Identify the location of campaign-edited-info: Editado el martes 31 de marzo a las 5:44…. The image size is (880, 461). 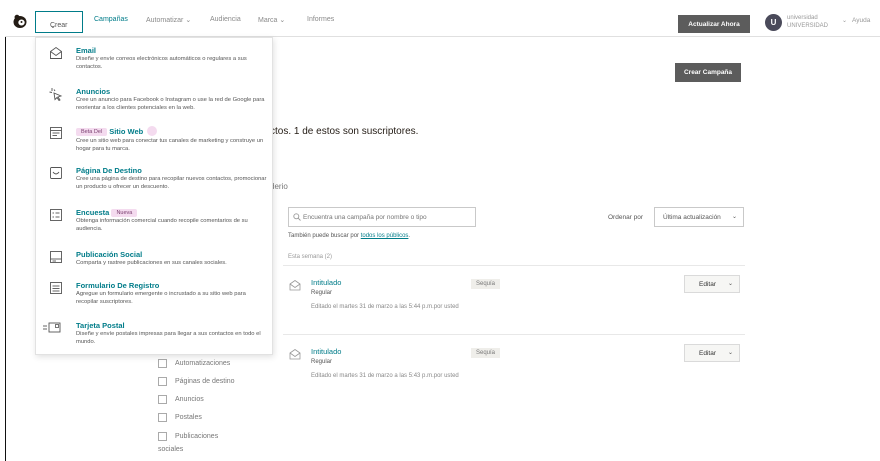
(385, 307).